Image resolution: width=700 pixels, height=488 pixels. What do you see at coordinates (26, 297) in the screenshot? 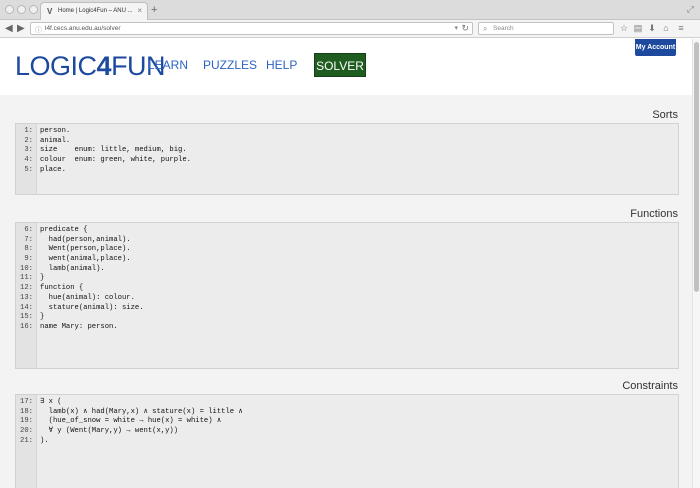
I see `line-number: 13:` at bounding box center [26, 297].